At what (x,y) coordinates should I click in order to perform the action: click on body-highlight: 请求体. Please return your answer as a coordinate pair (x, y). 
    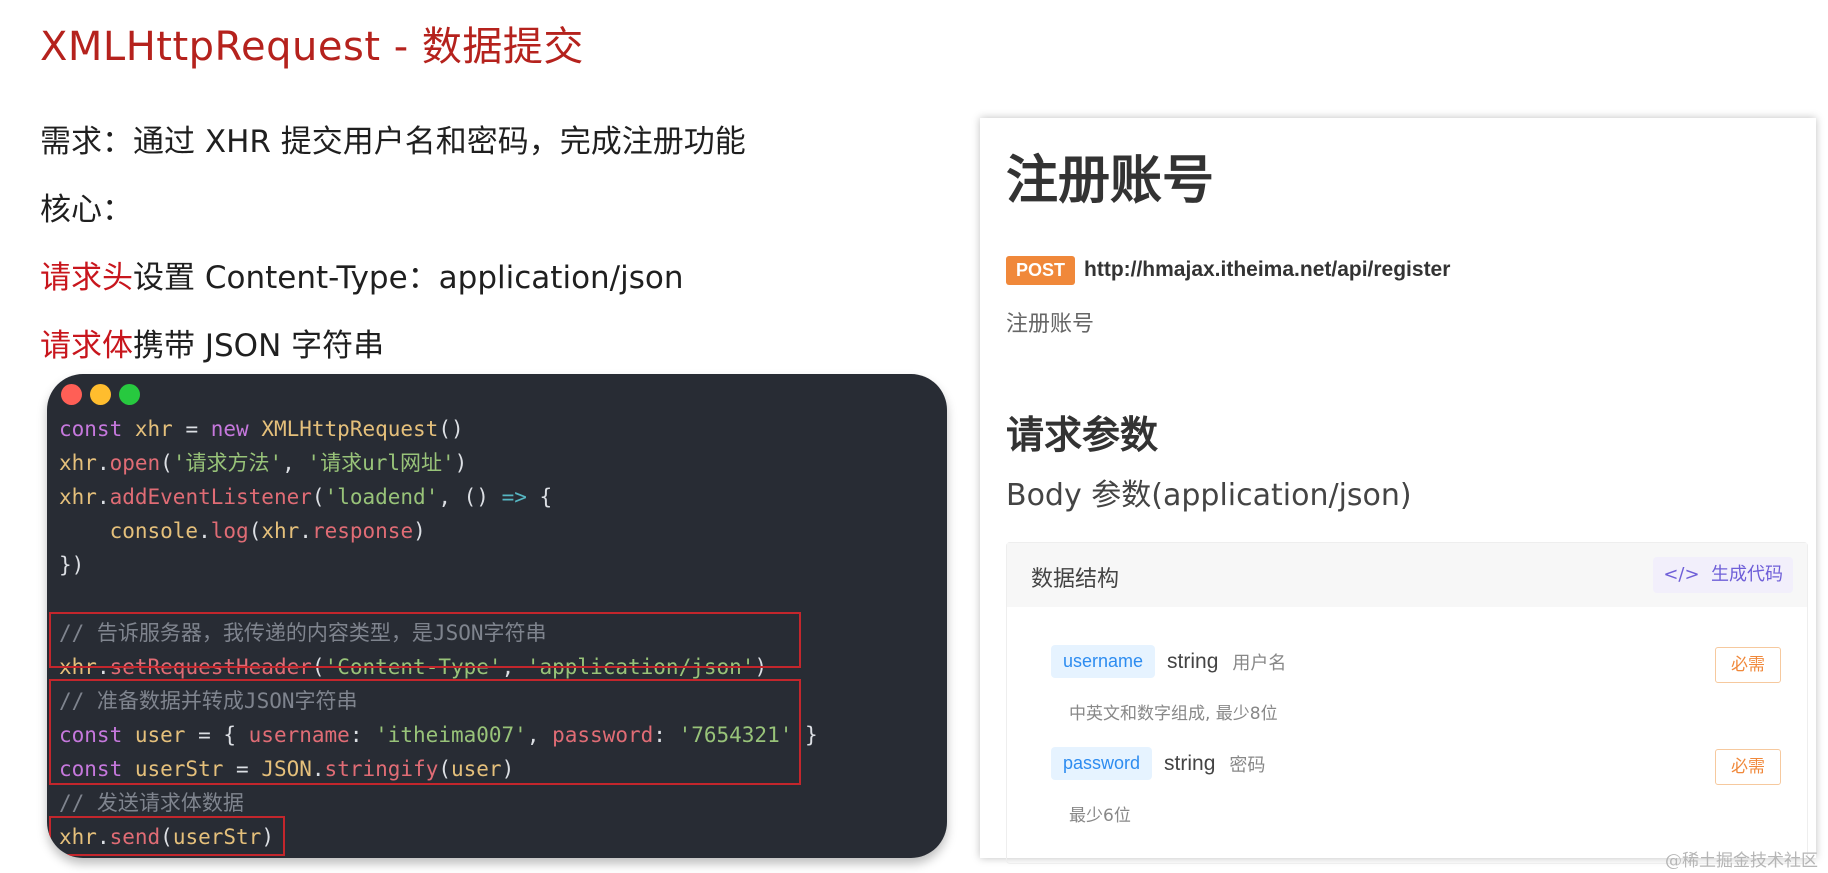
    Looking at the image, I should click on (86, 346).